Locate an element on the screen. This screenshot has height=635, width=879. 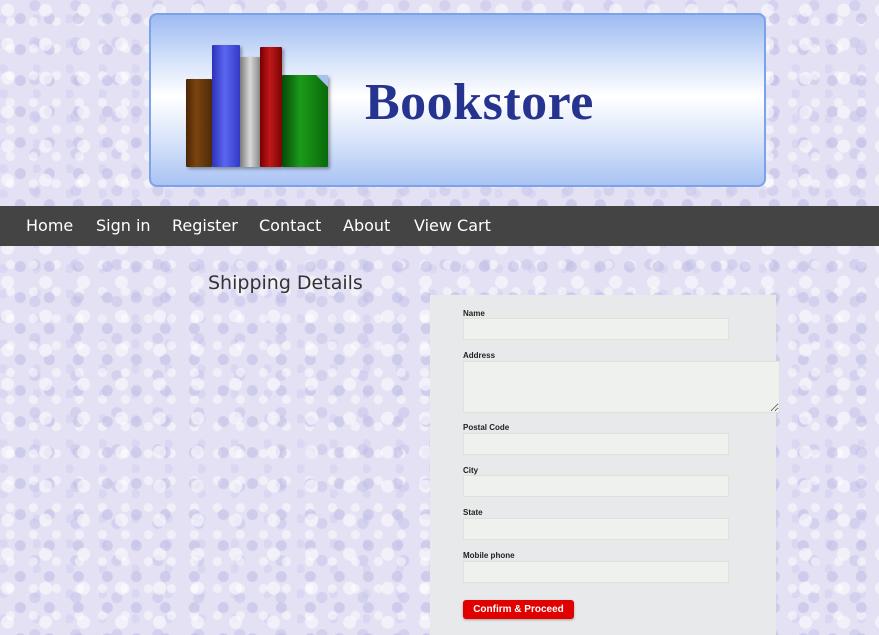
mobile-phone-label: Mobile phone is located at coordinates (489, 555).